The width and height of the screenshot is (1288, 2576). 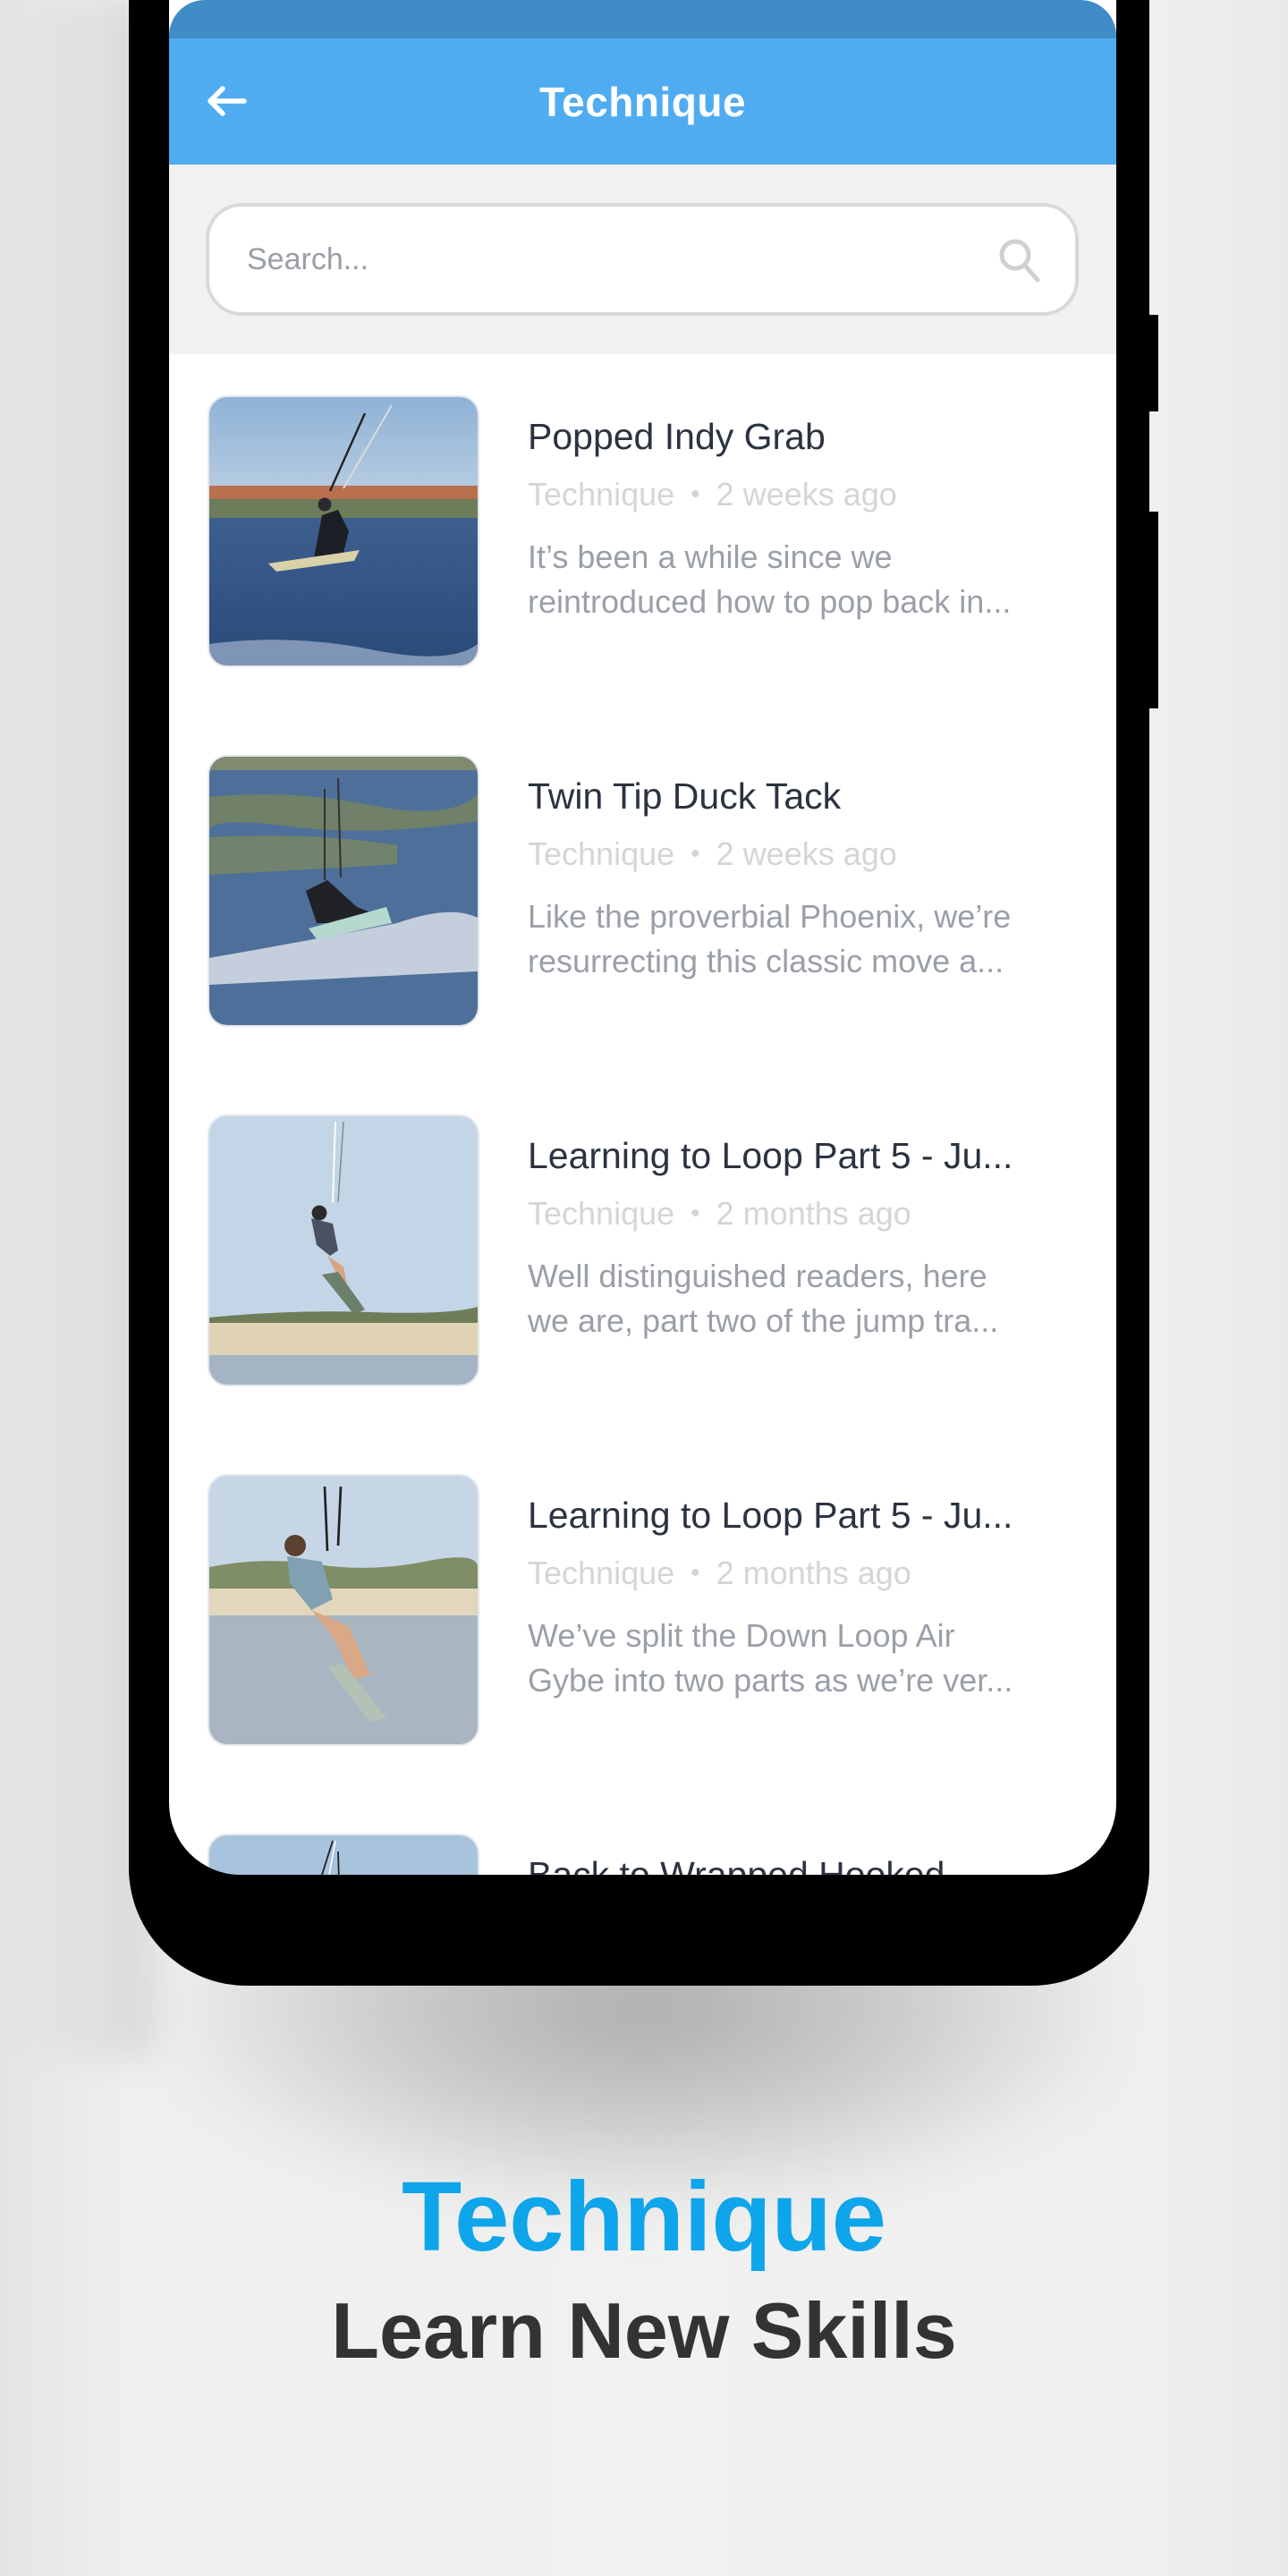 What do you see at coordinates (736, 1864) in the screenshot?
I see `article-title: Back to Wrapped Hooked` at bounding box center [736, 1864].